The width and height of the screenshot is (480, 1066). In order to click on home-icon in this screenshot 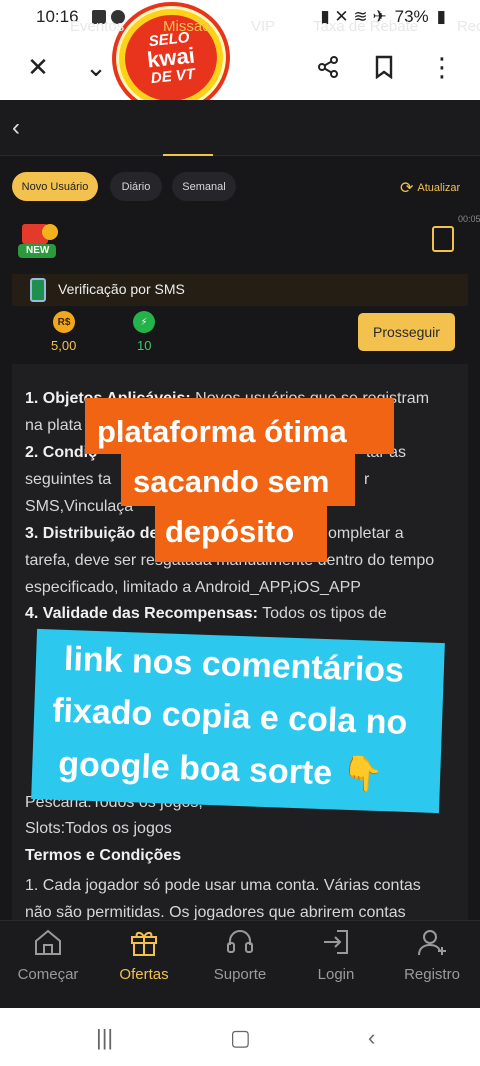, I will do `click(48, 942)`.